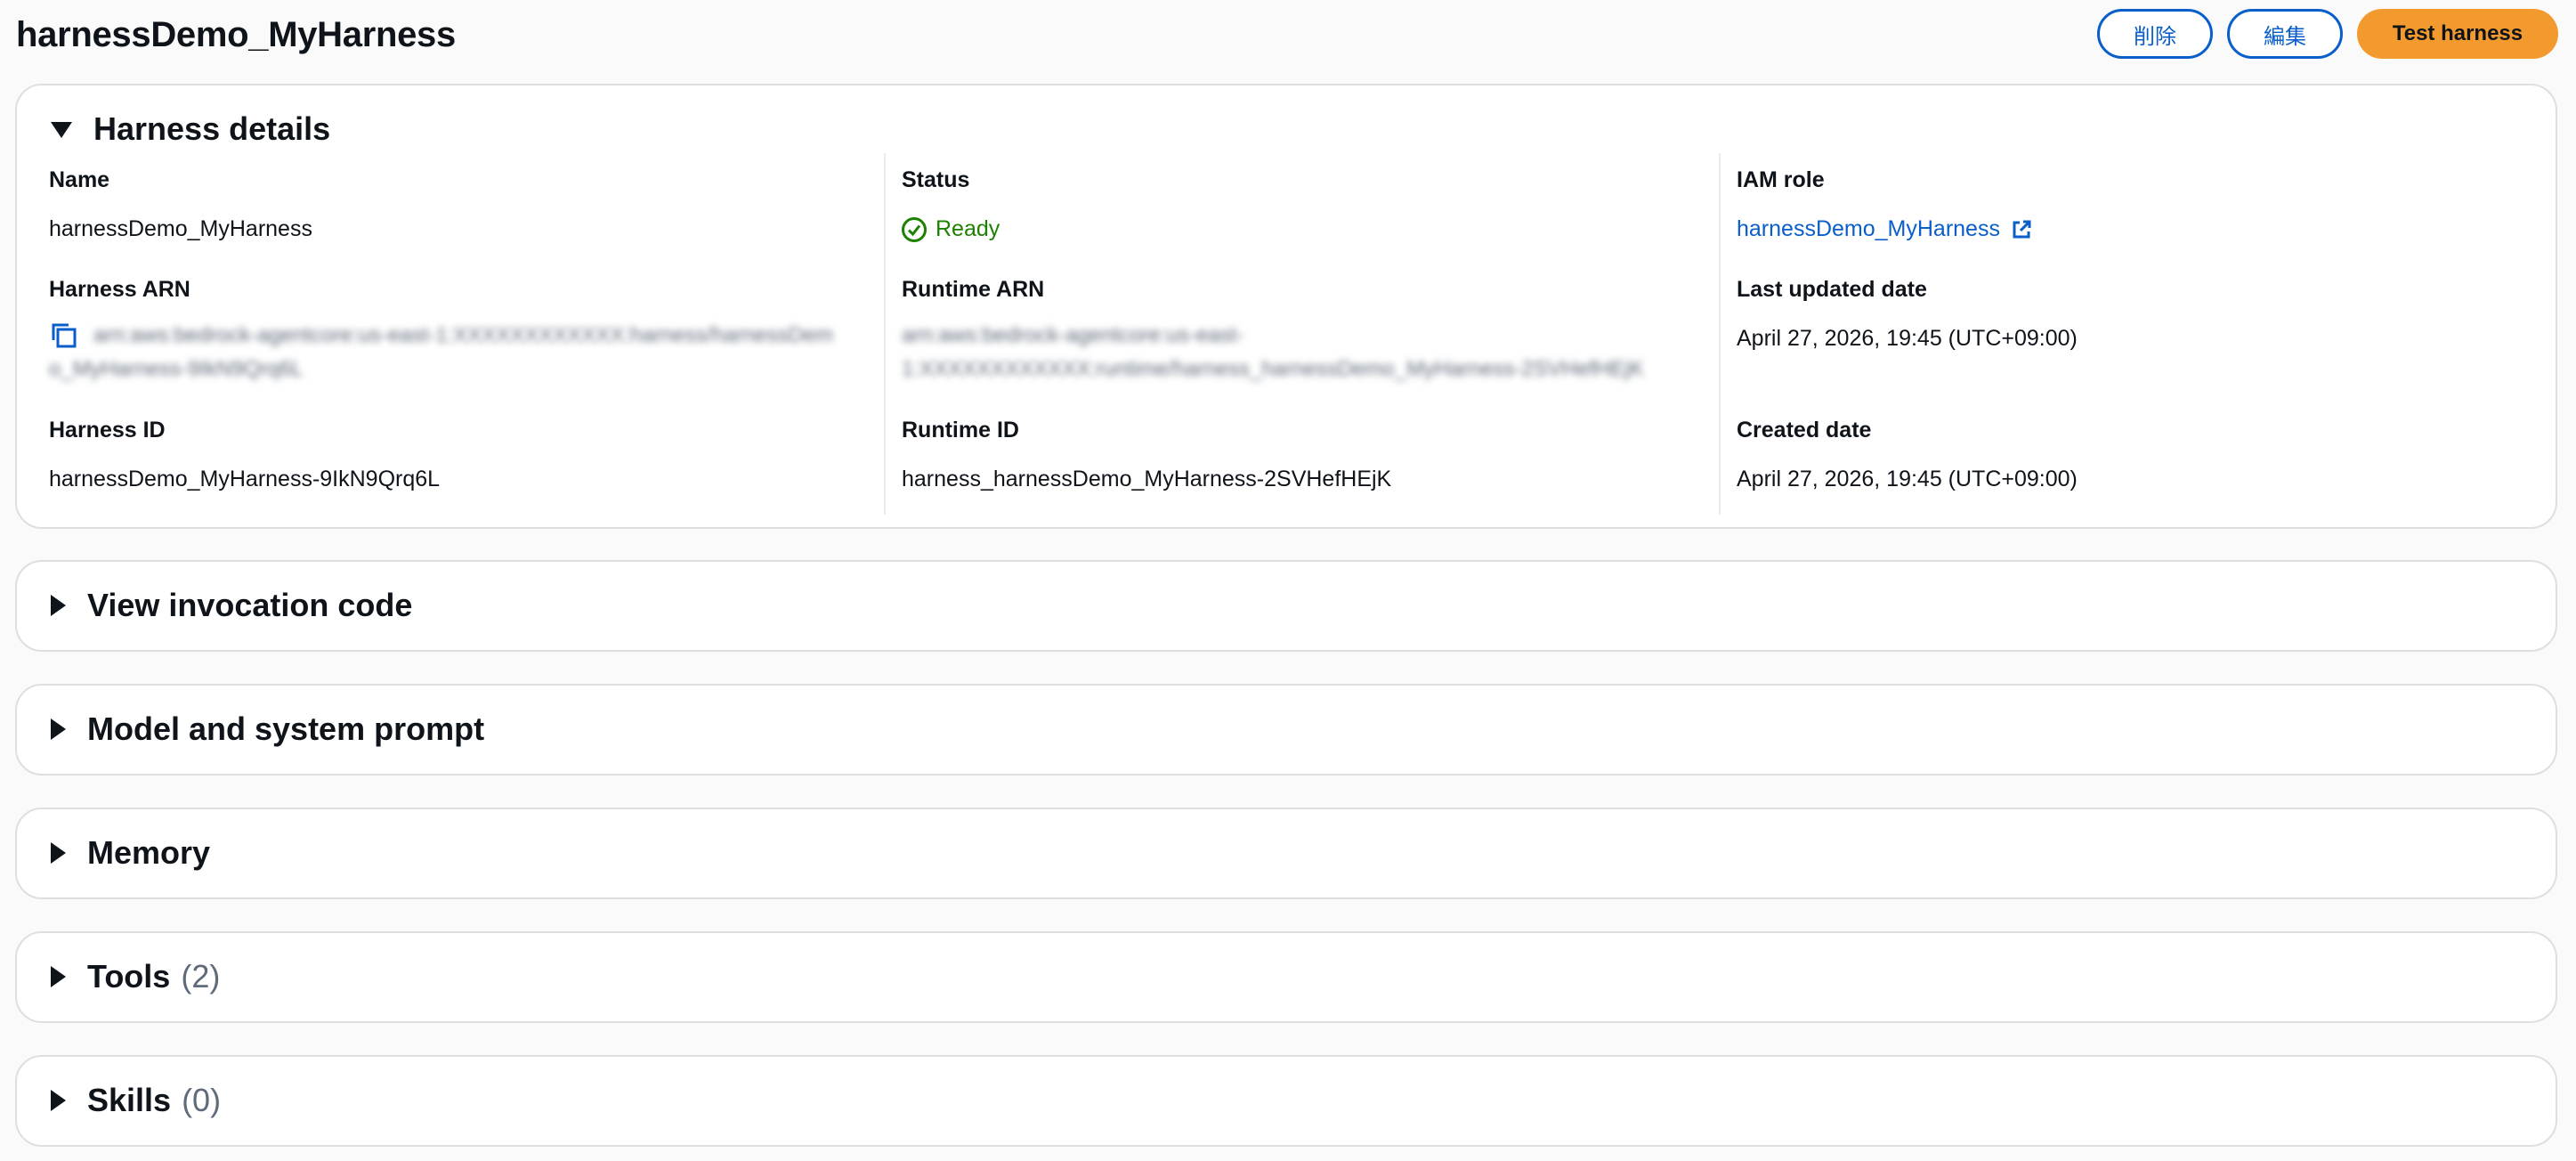 The height and width of the screenshot is (1161, 2576). What do you see at coordinates (1781, 179) in the screenshot?
I see `iam-role-label: IAM role` at bounding box center [1781, 179].